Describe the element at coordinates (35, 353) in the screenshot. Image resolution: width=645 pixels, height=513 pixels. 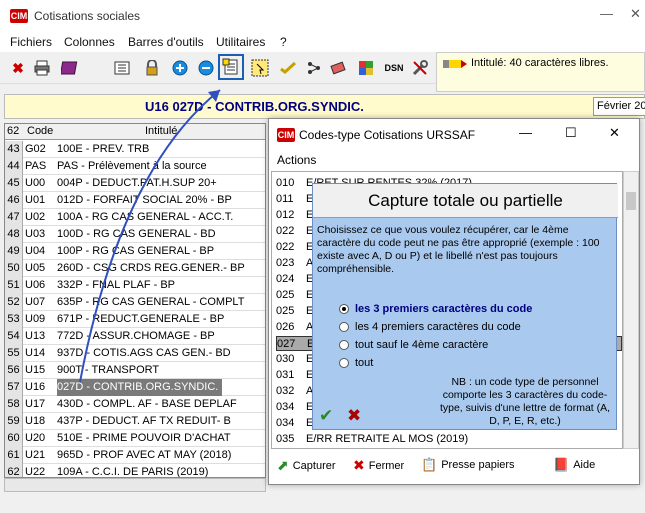
I see `row-code: U14` at that location.